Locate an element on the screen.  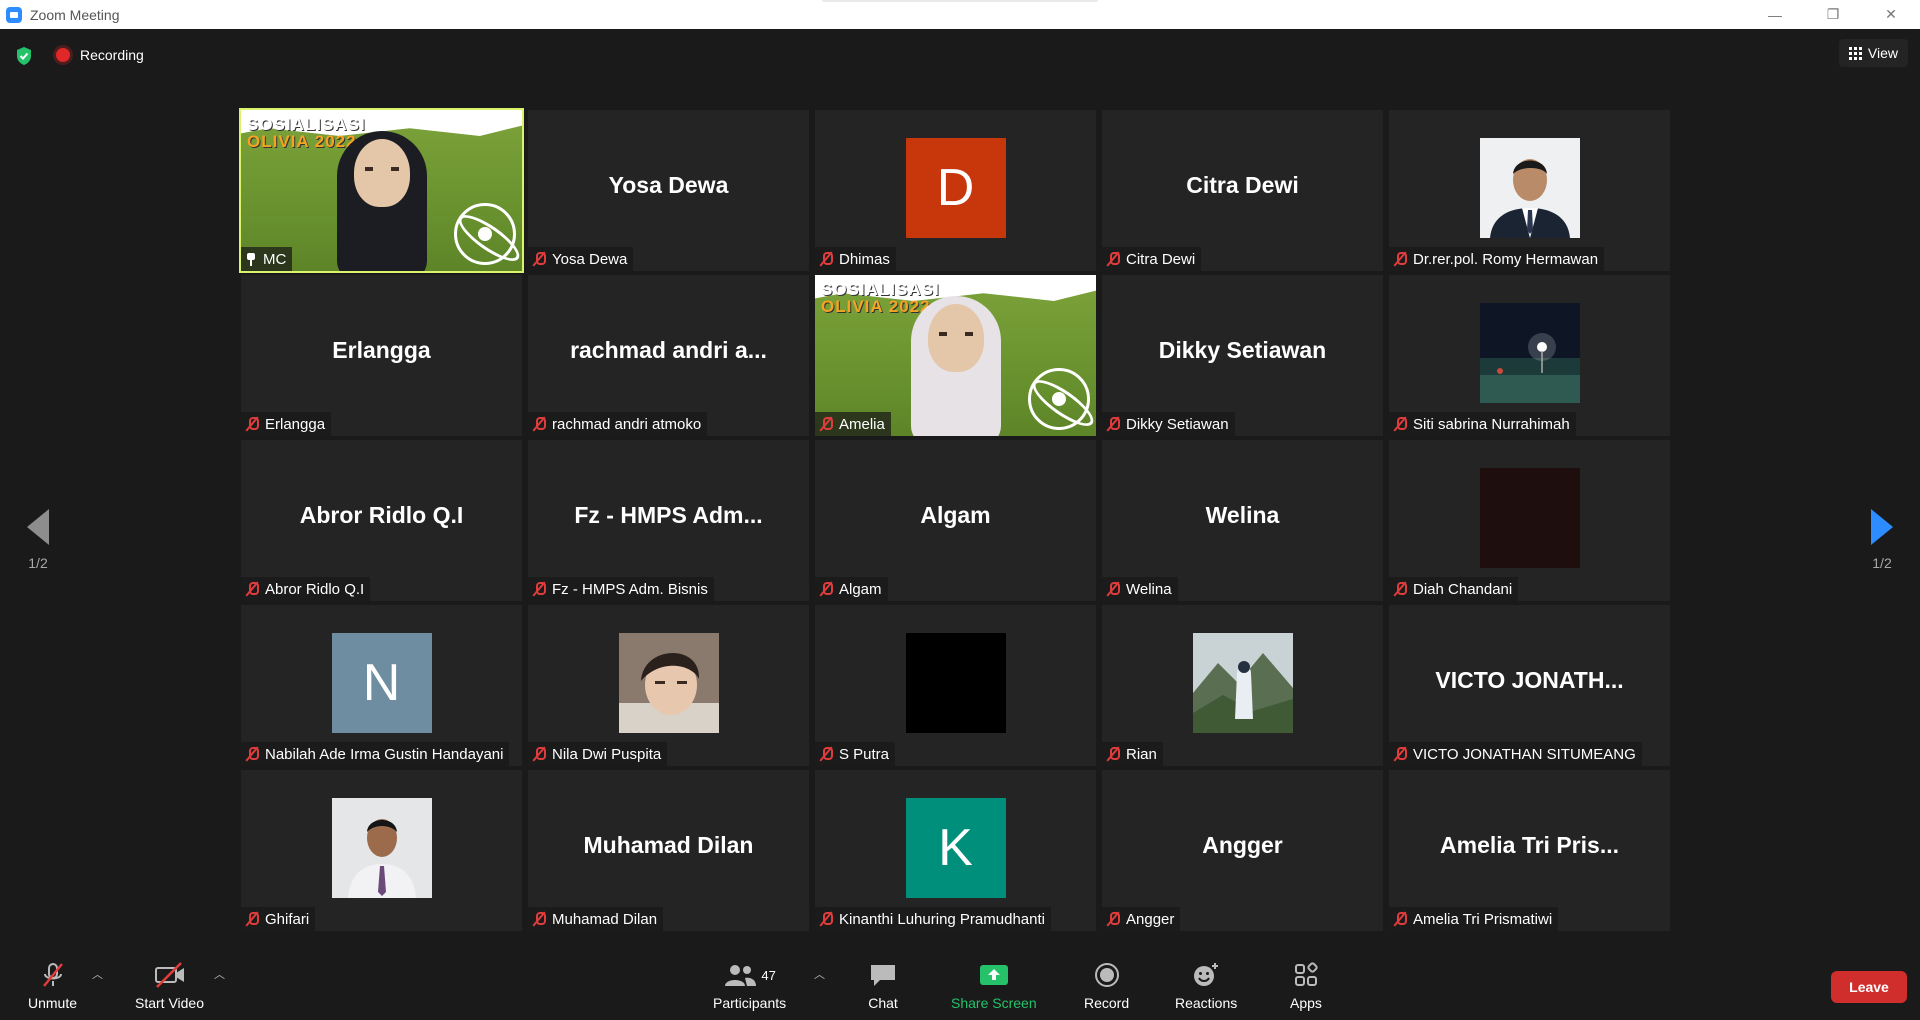
participant-name-label: VICTO JONATHAN SITUMEANG is located at coordinates (1515, 754).